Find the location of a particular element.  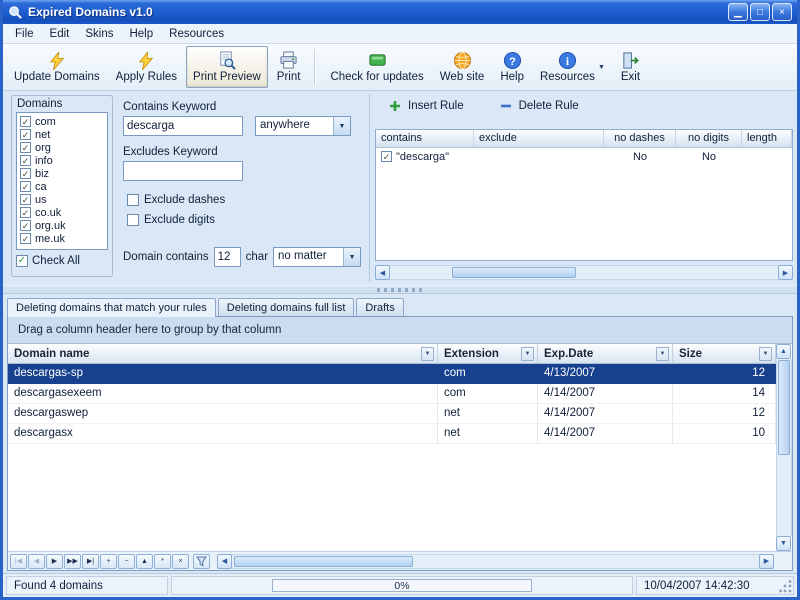

scroll-down-icon: ▼ is located at coordinates (783, 543).